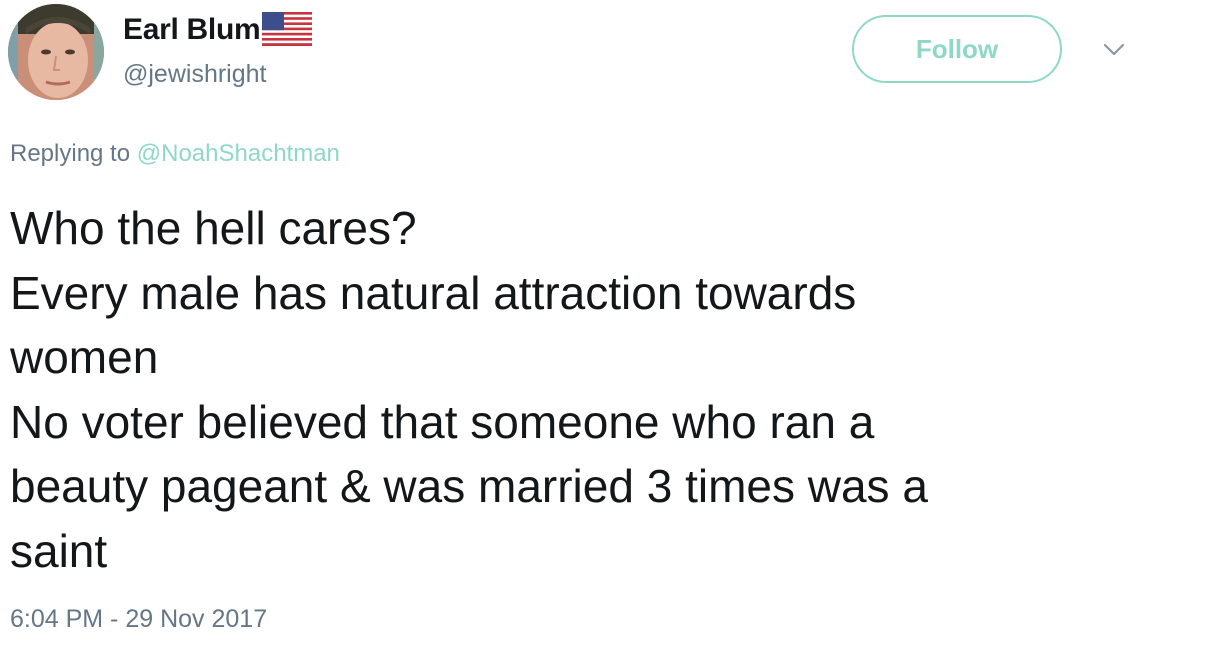 The width and height of the screenshot is (1228, 656). Describe the element at coordinates (138, 619) in the screenshot. I see `tweet-timestamp: 6:04 PM - 29 Nov 2017` at that location.